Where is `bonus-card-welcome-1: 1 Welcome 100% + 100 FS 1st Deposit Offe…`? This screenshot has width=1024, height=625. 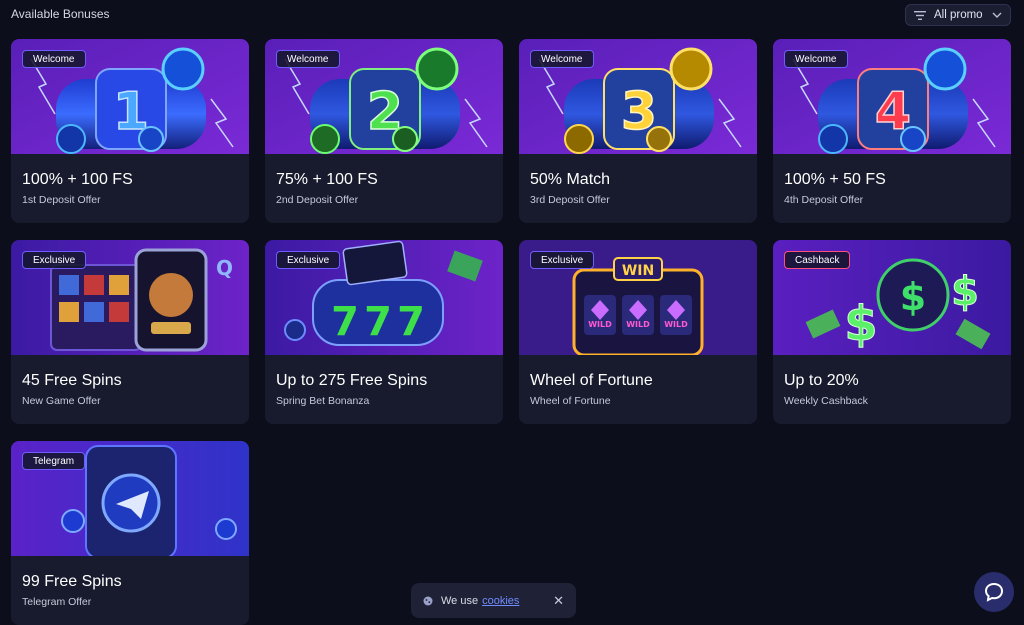
bonus-card-welcome-1: 1 Welcome 100% + 100 FS 1st Deposit Offe… is located at coordinates (130, 131).